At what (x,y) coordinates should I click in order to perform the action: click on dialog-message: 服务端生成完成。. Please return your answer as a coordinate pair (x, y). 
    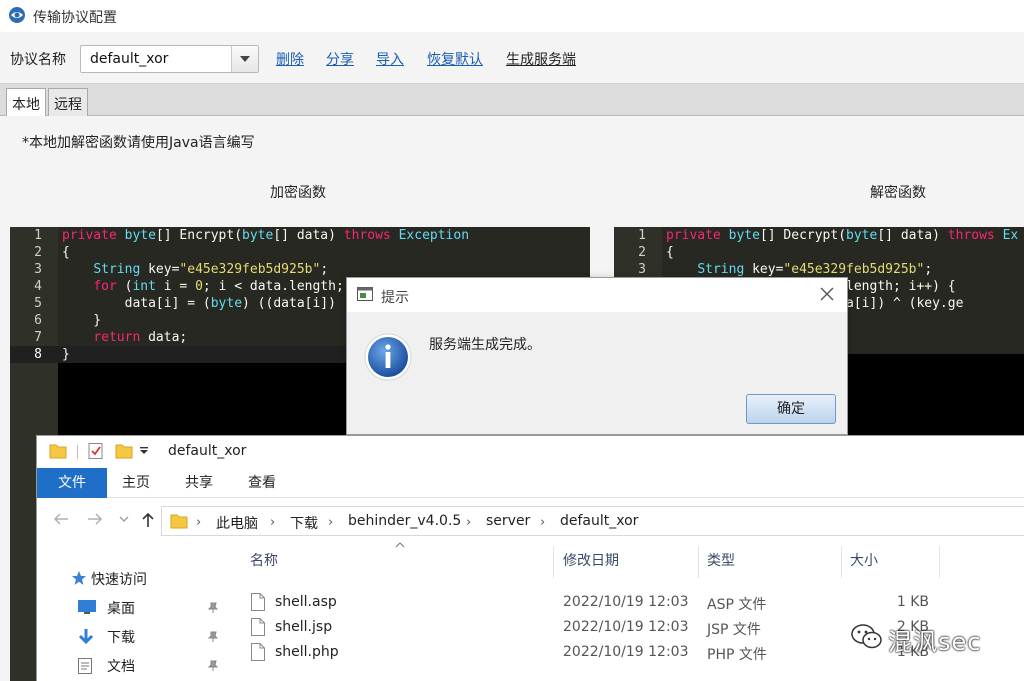
    Looking at the image, I should click on (485, 345).